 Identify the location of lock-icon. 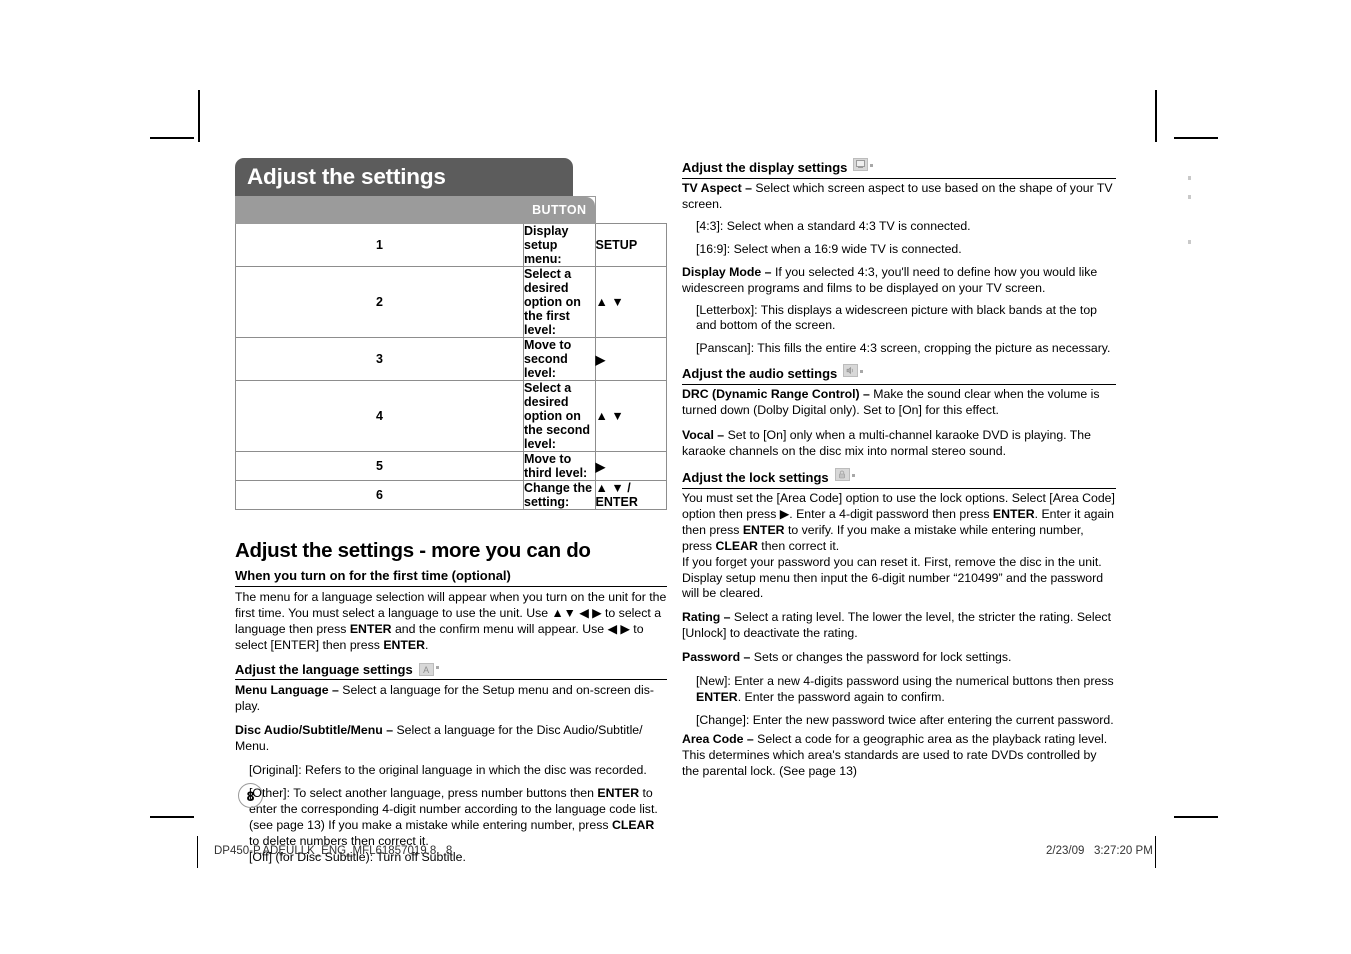
(842, 474).